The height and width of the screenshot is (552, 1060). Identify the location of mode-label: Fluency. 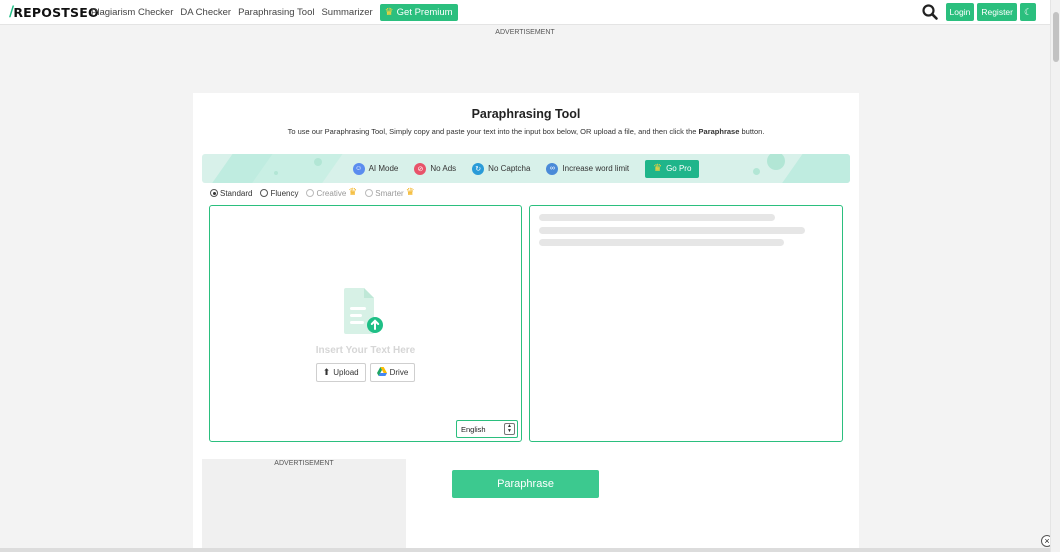
(284, 193).